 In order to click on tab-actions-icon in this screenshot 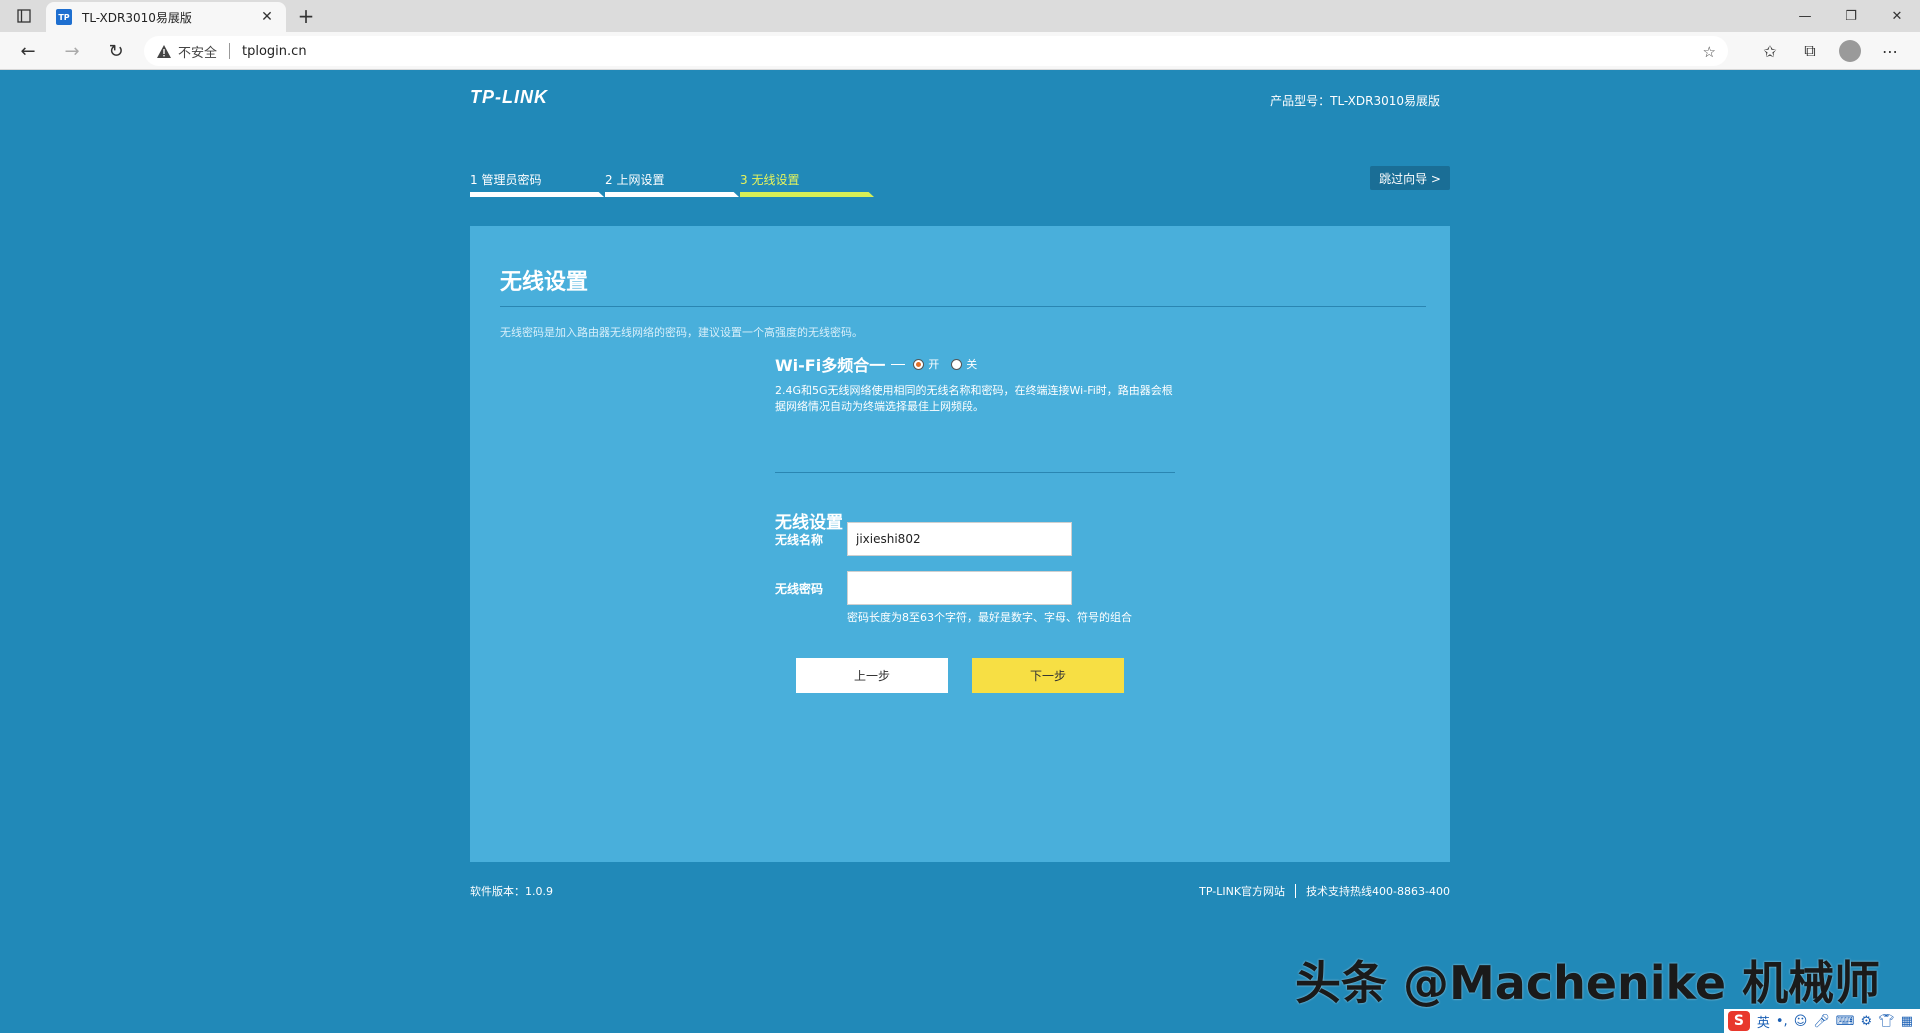, I will do `click(24, 16)`.